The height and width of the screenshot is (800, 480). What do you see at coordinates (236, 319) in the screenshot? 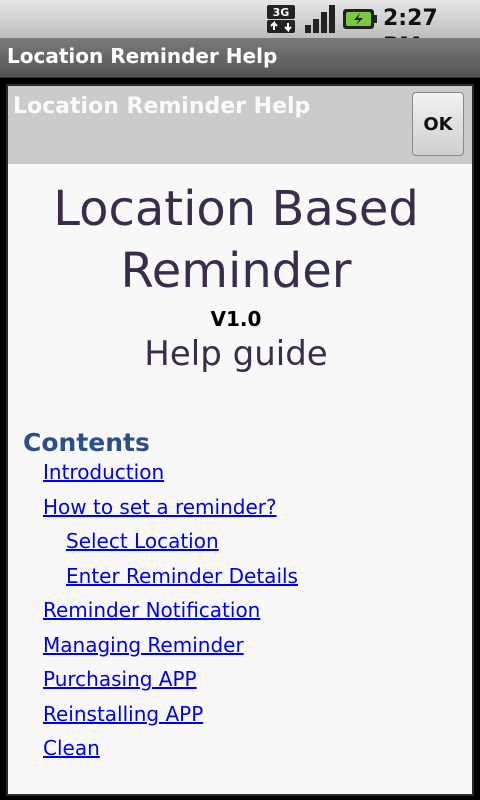
I see `version-label: V1.0` at bounding box center [236, 319].